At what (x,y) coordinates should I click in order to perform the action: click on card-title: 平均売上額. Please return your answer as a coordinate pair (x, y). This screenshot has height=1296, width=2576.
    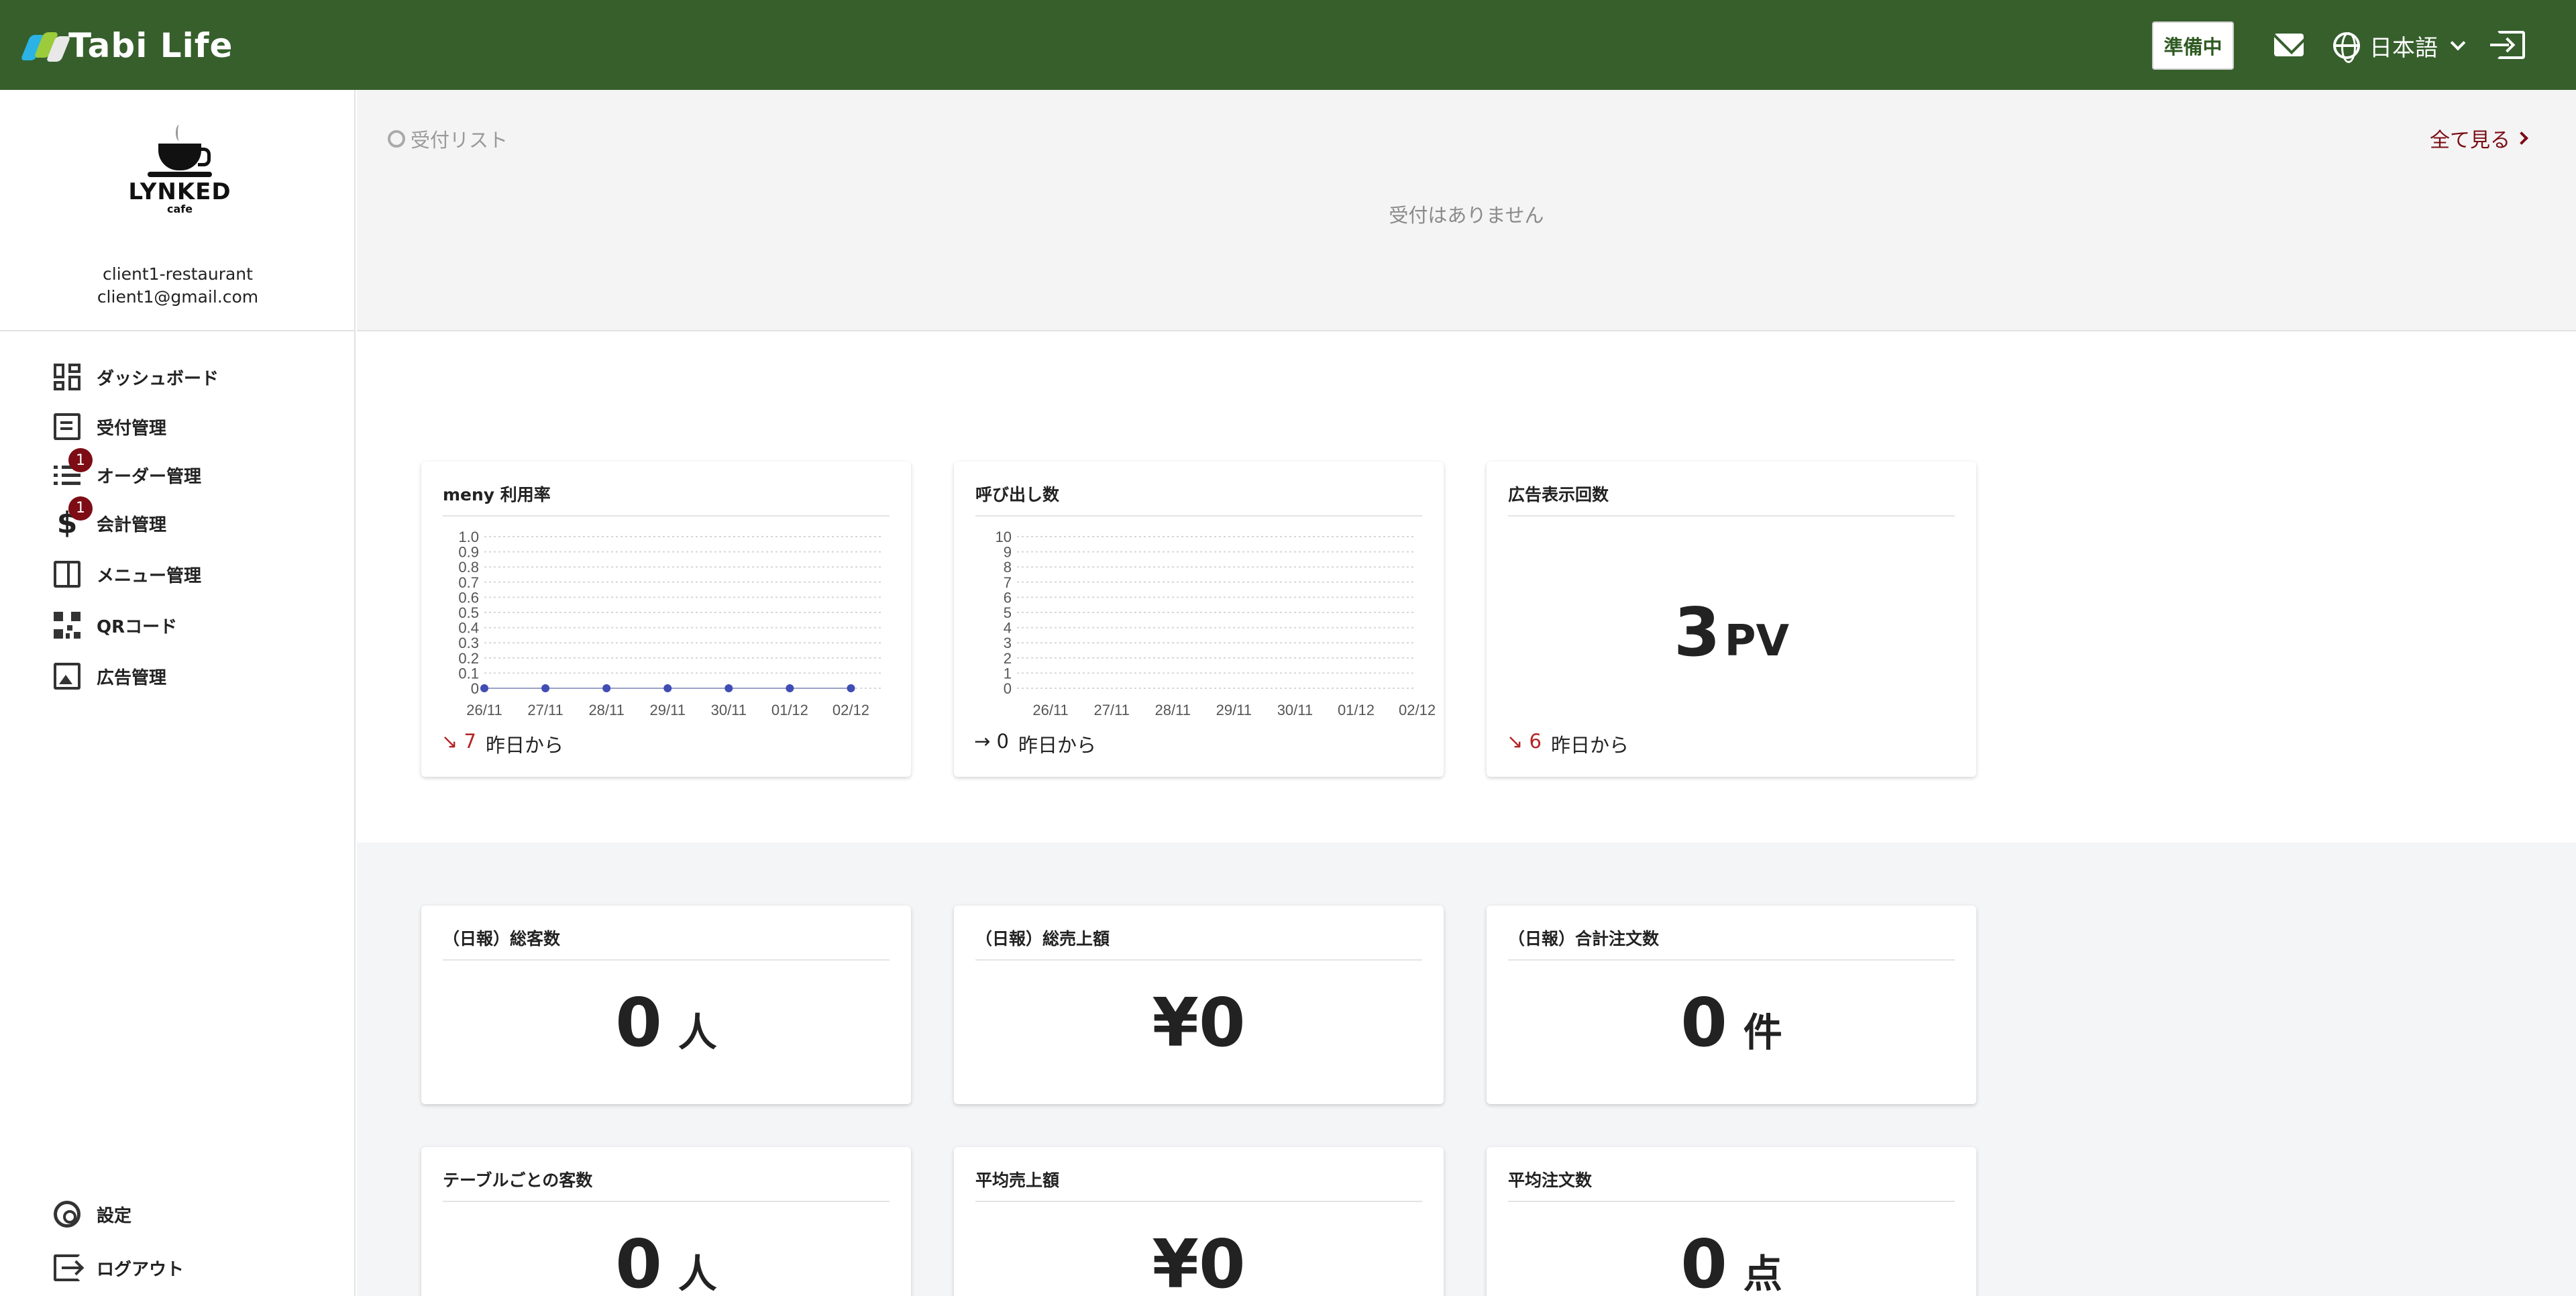
    Looking at the image, I should click on (1017, 1180).